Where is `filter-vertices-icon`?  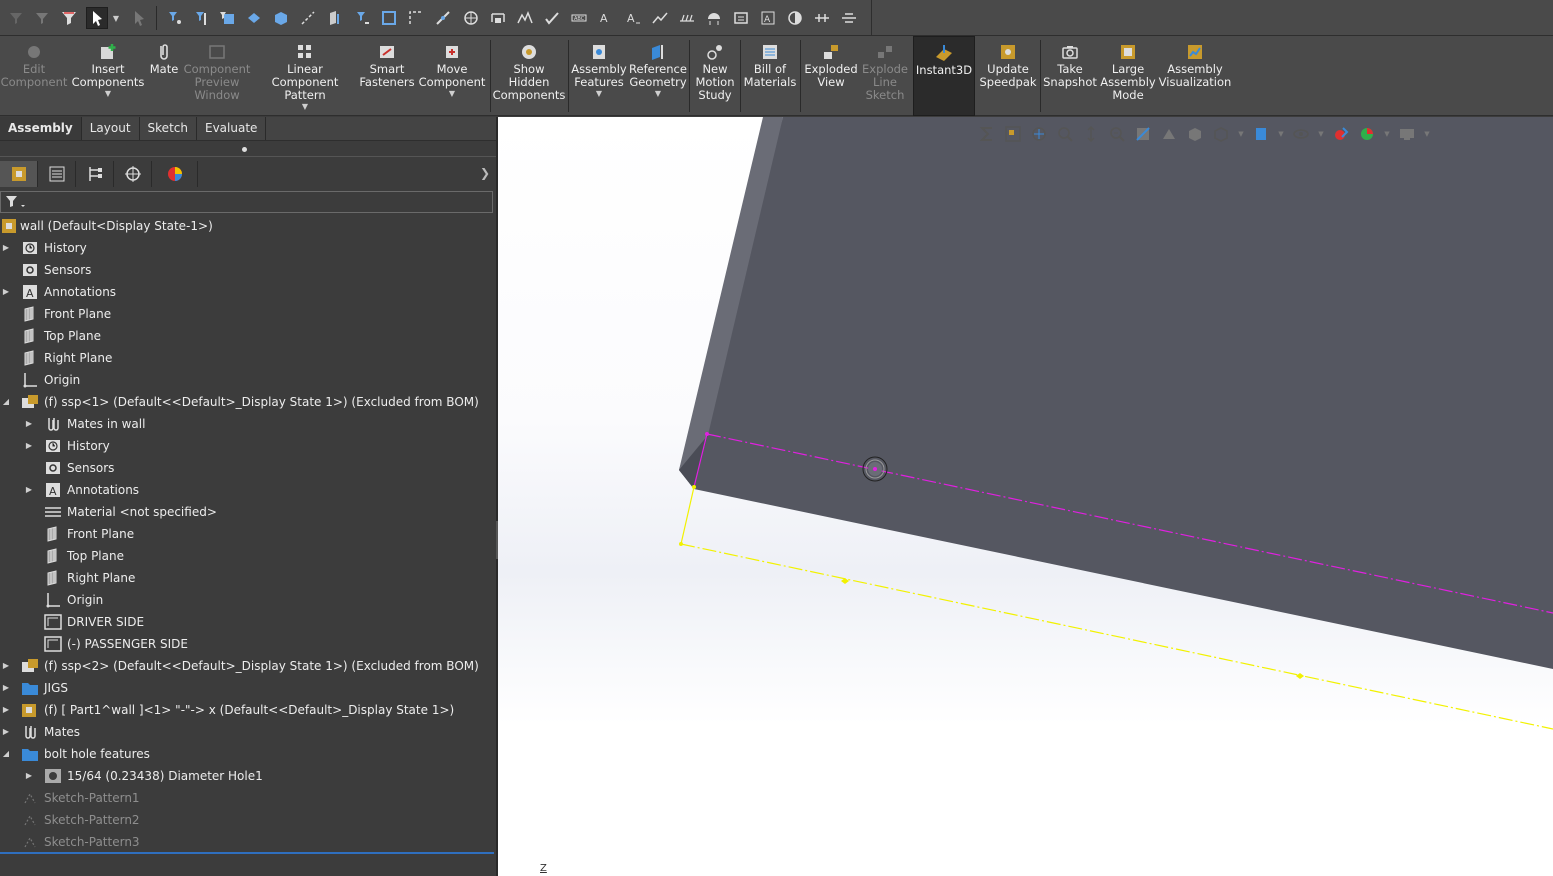 filter-vertices-icon is located at coordinates (175, 18).